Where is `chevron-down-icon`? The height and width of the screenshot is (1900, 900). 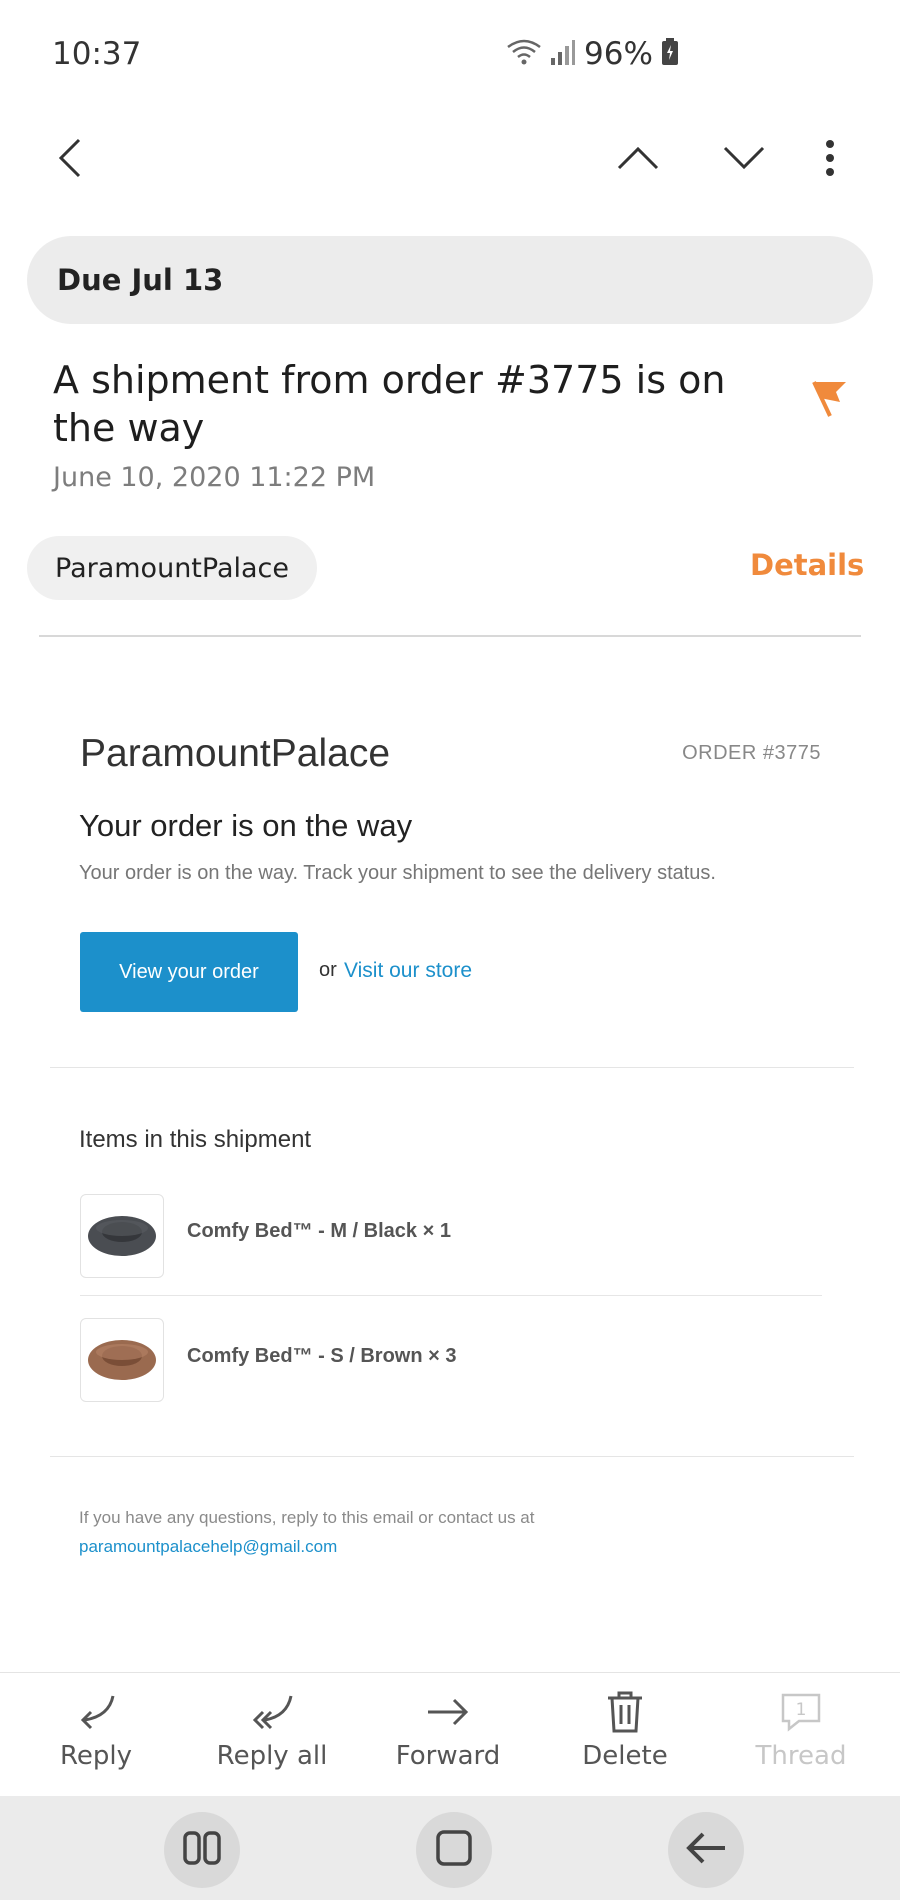 chevron-down-icon is located at coordinates (744, 160).